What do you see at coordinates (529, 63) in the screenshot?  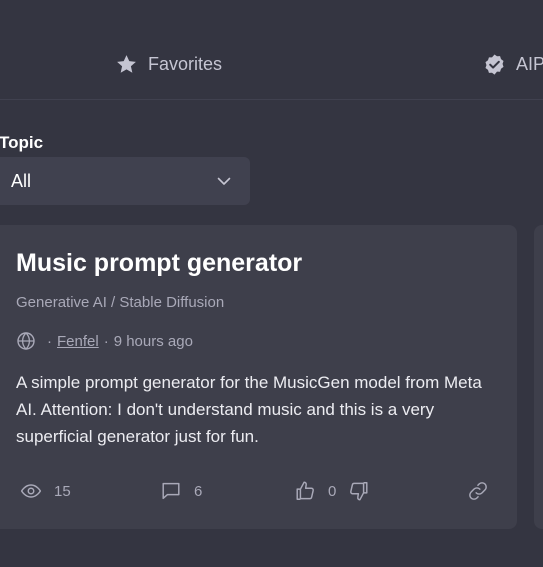 I see `tab-aip-label: AIP` at bounding box center [529, 63].